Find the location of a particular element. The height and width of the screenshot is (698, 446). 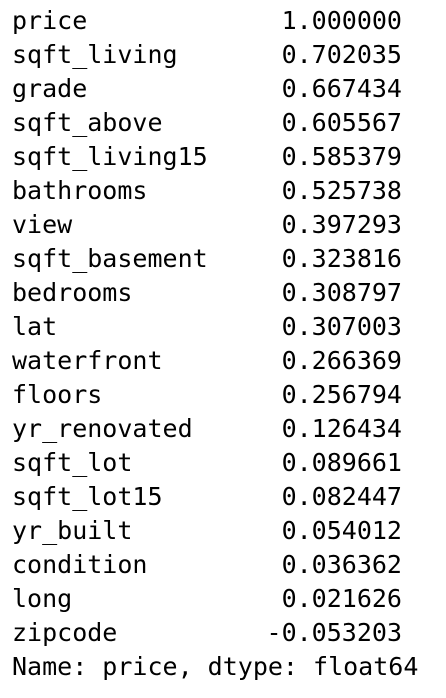

series-row: sqft_living15 0.585379 is located at coordinates (227, 157).